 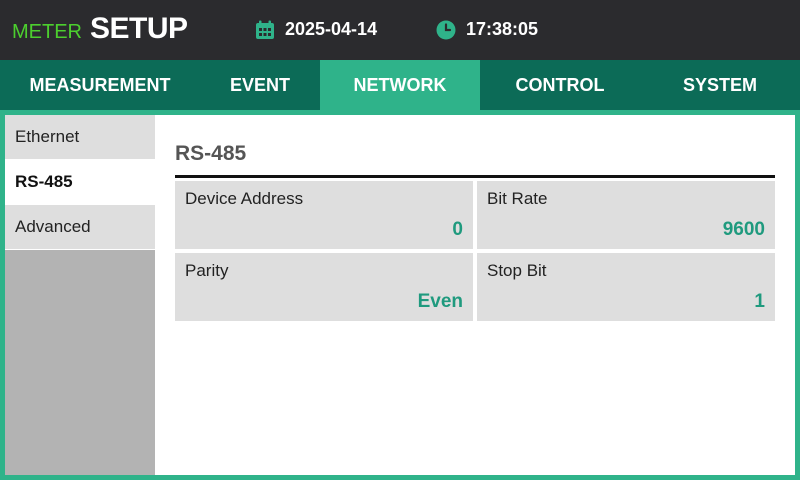 I want to click on device-address-label: Device Address, so click(x=244, y=198).